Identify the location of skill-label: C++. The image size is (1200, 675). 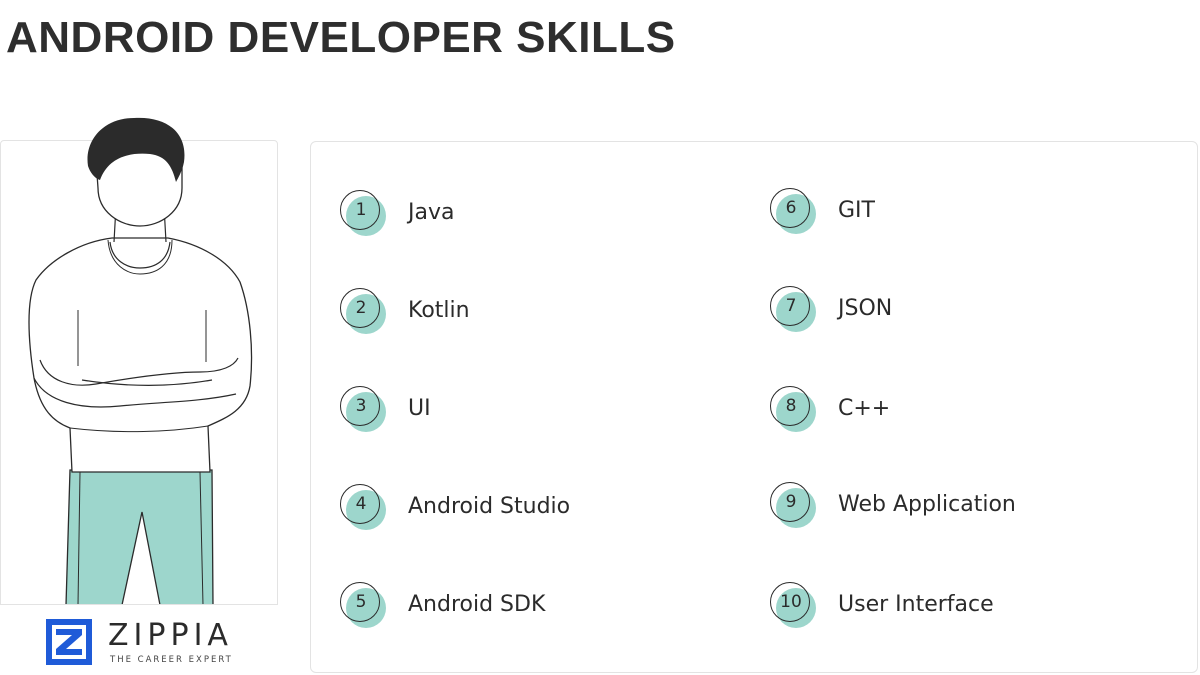
(864, 408).